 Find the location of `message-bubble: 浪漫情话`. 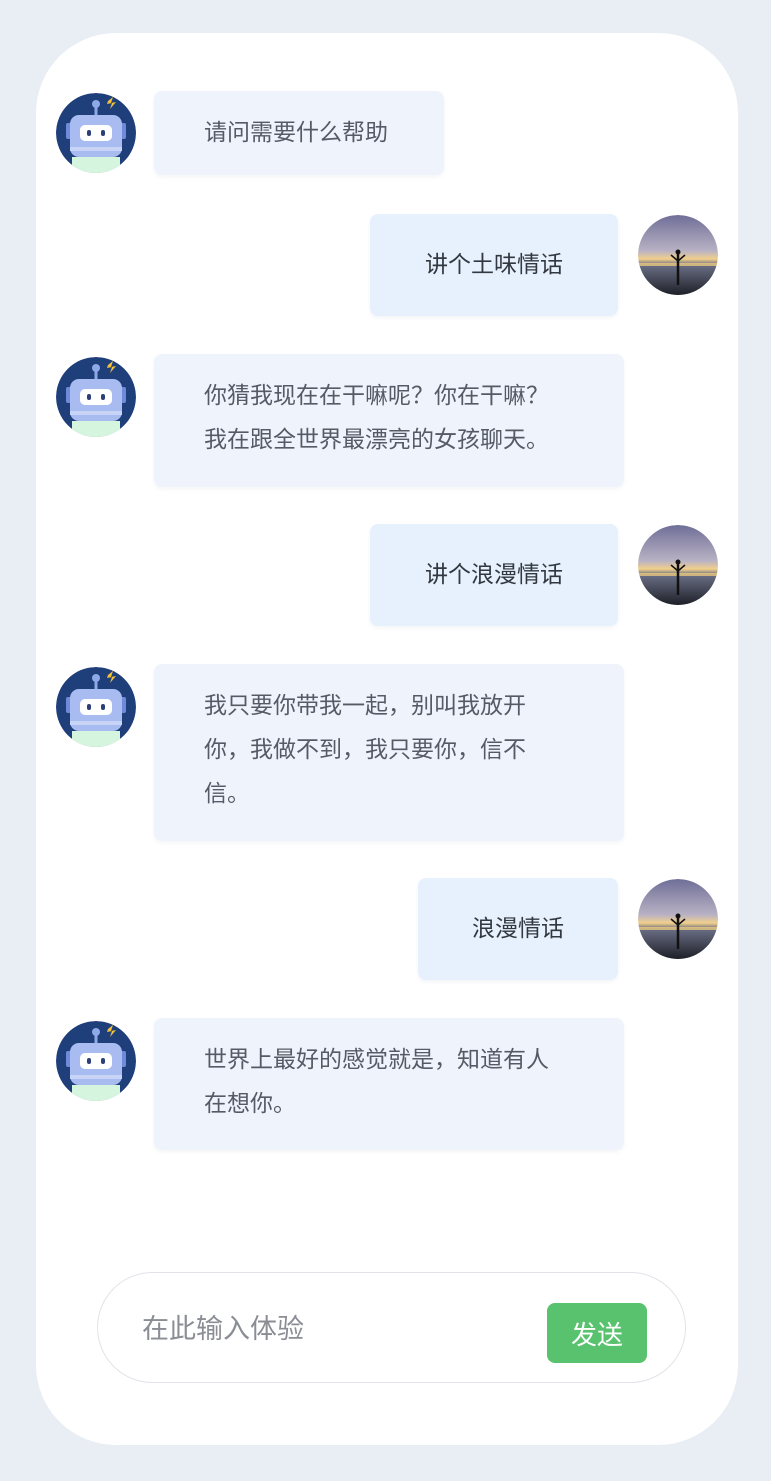

message-bubble: 浪漫情话 is located at coordinates (518, 929).